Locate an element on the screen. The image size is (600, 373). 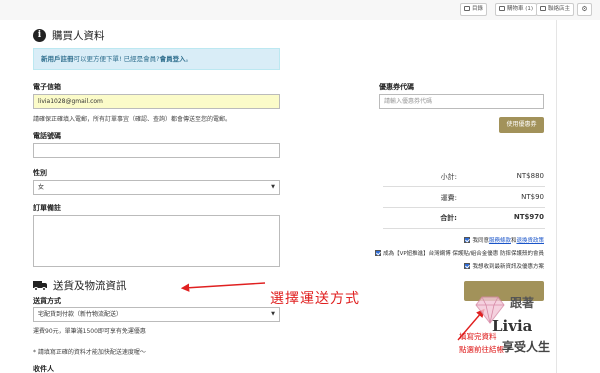
svg-text: 享受人生 is located at coordinates (526, 346).